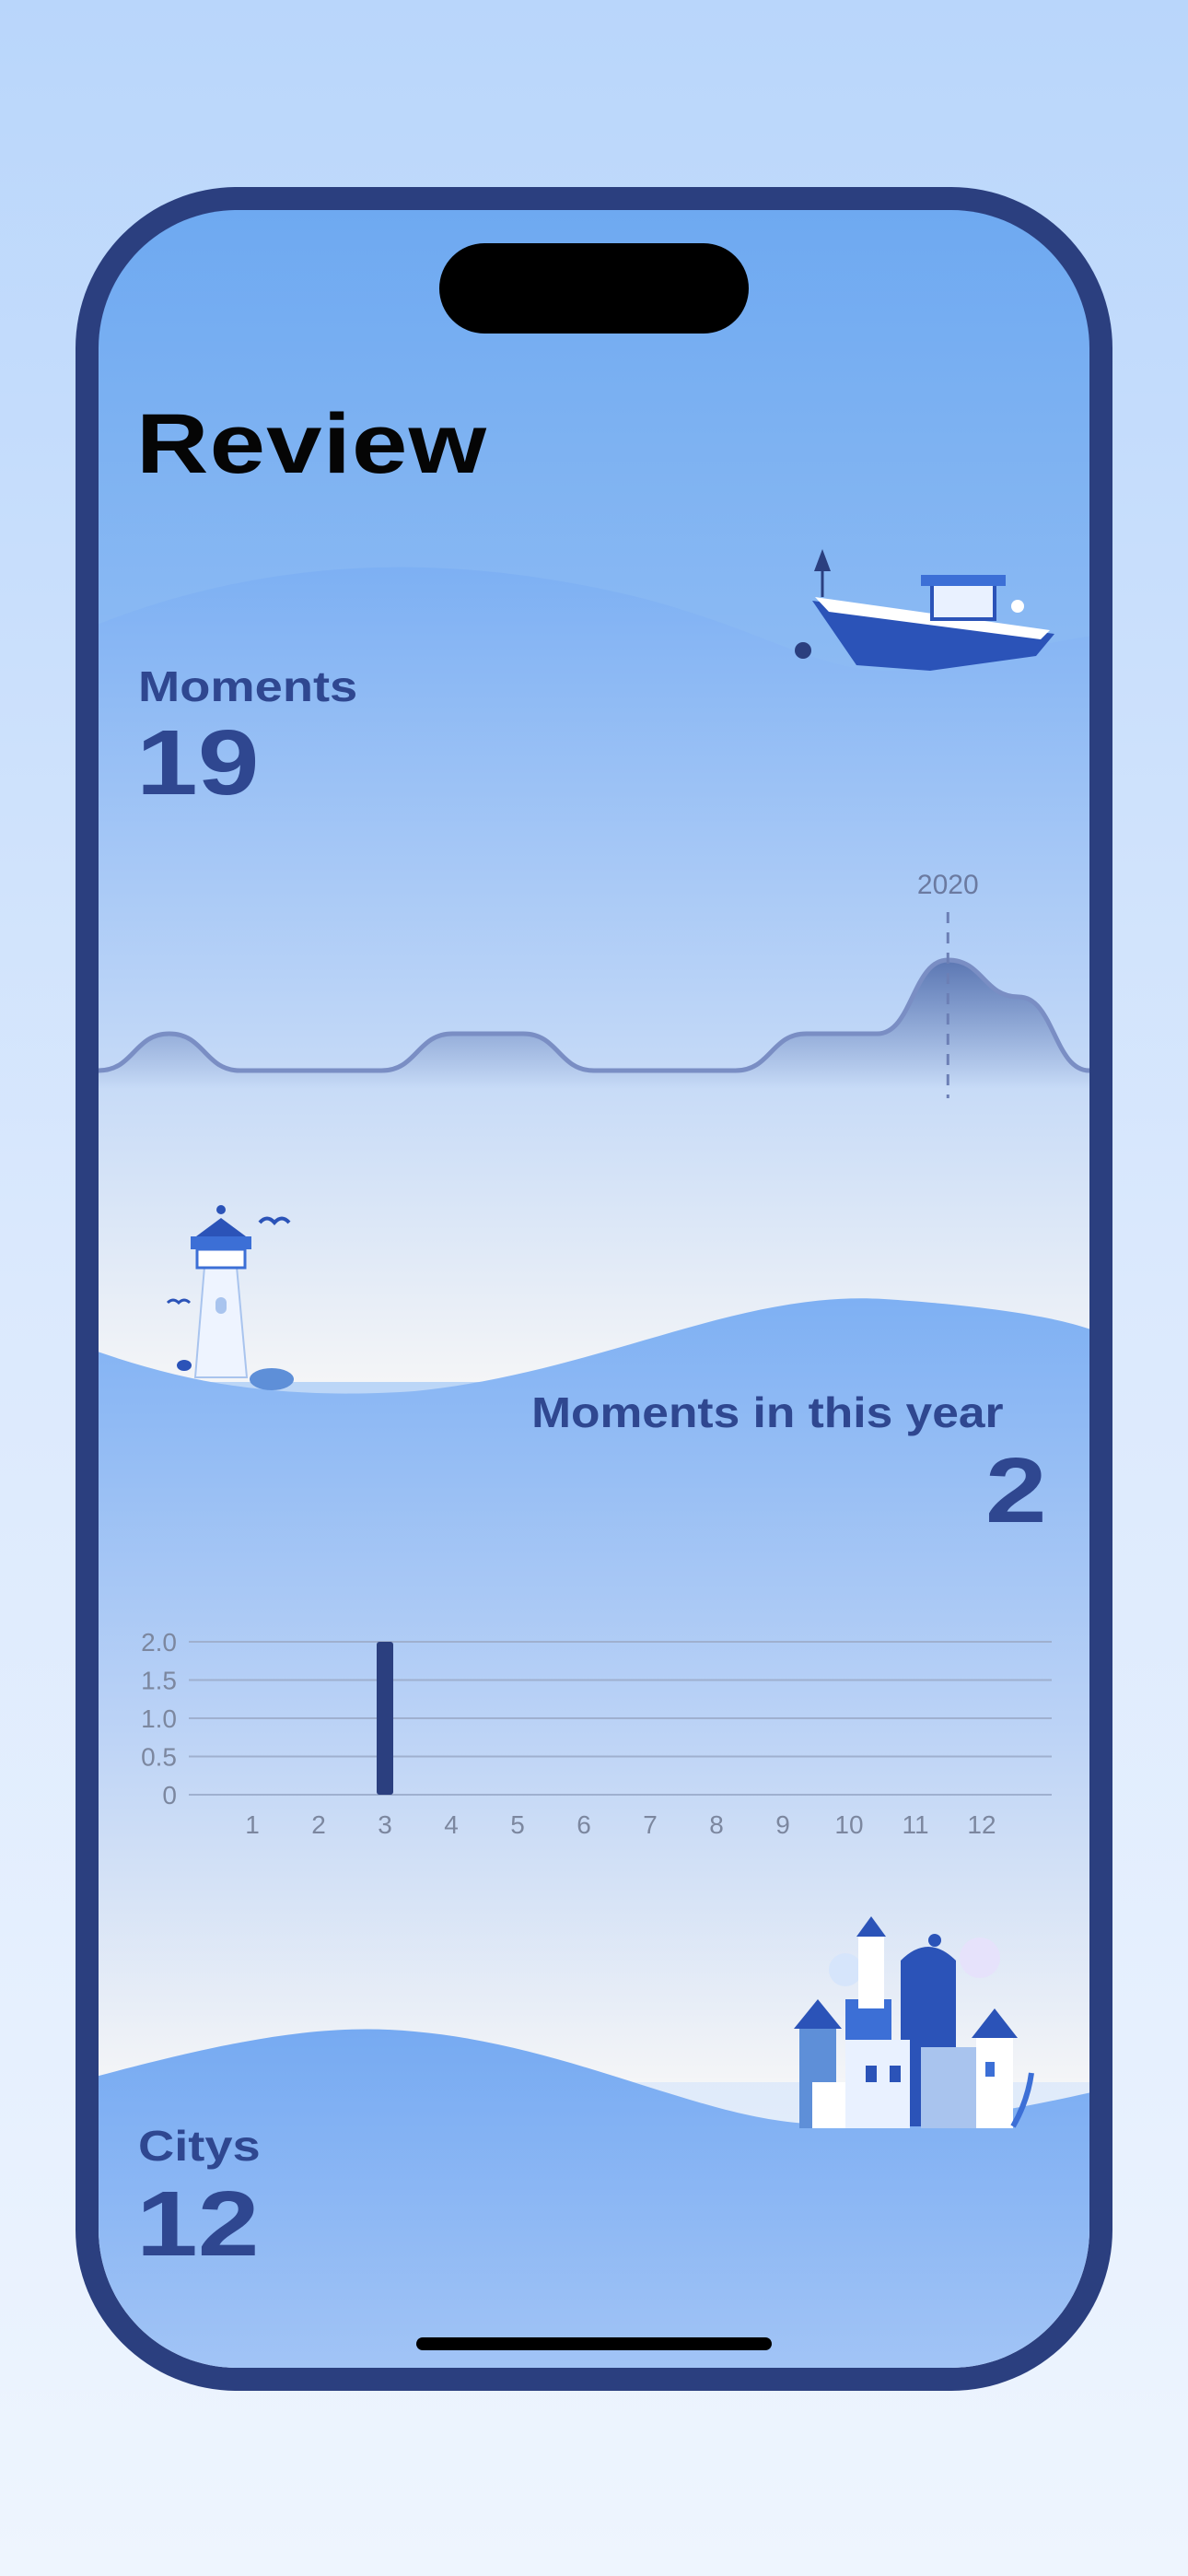 This screenshot has width=1188, height=2576. I want to click on x-tick-label: 5, so click(517, 1824).